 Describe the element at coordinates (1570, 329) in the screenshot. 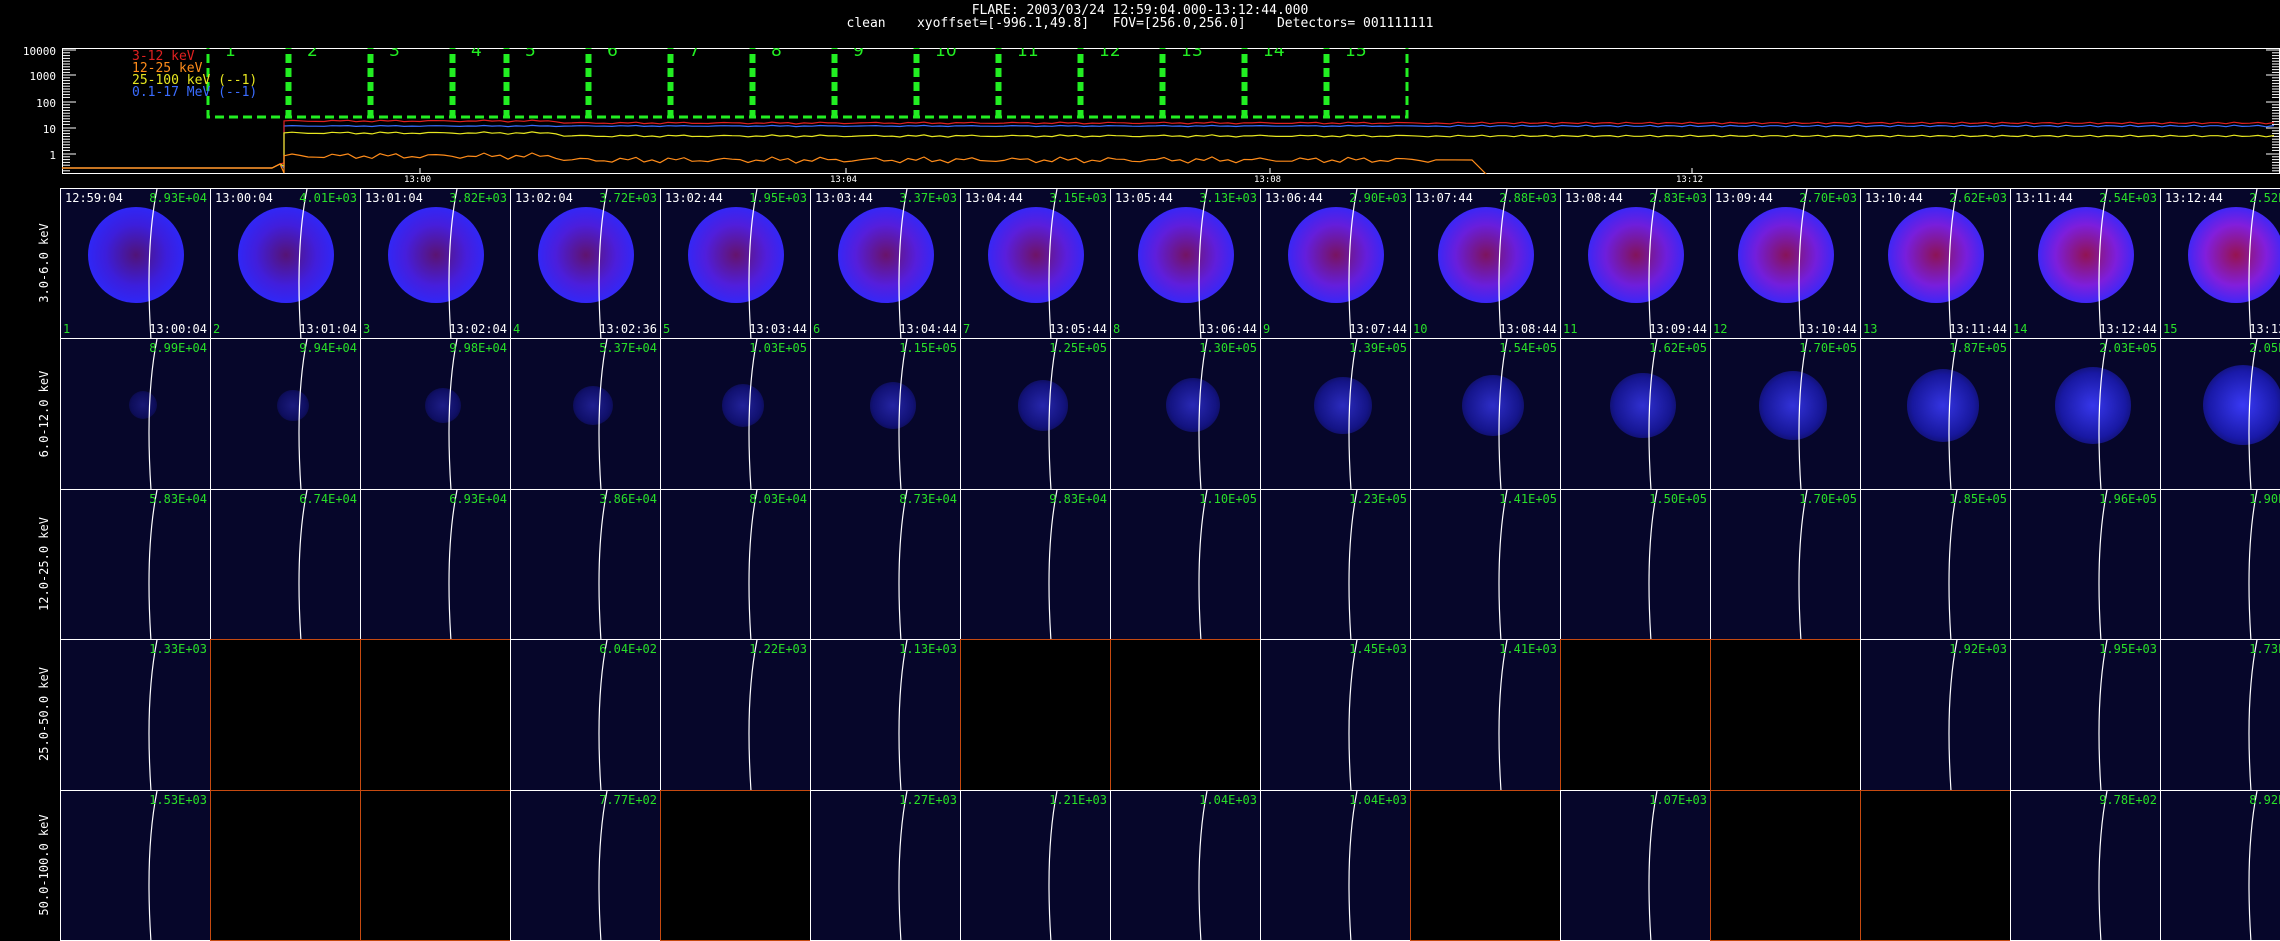

I see `interval-index: 11` at that location.